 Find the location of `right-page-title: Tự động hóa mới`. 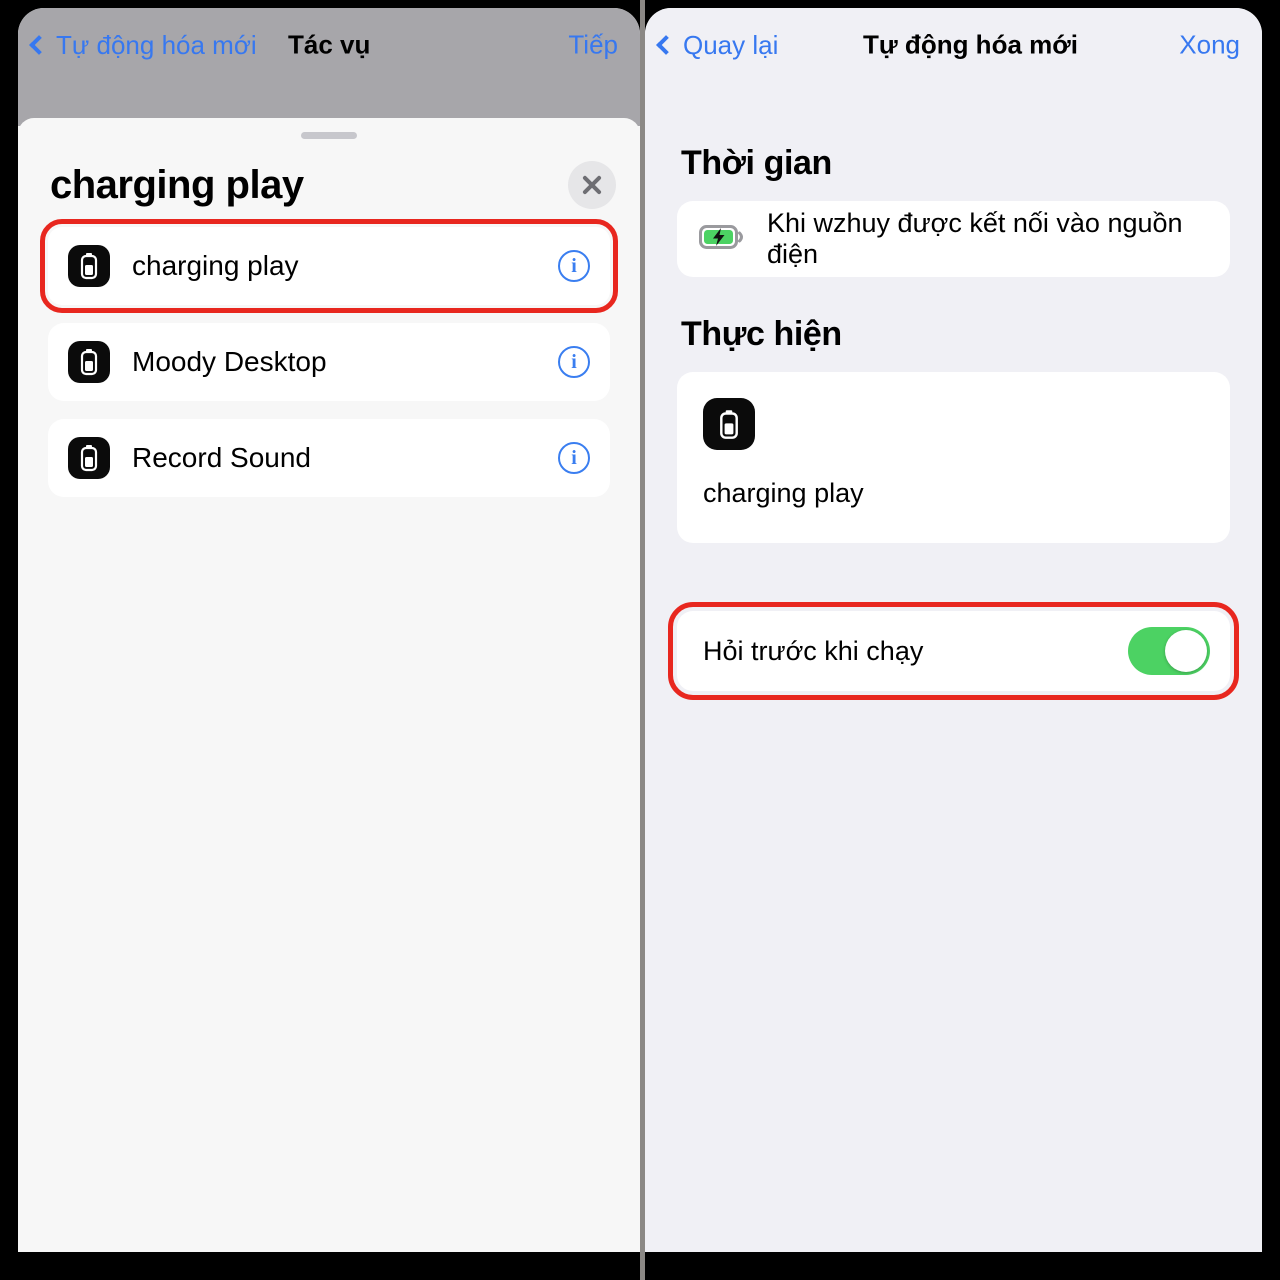

right-page-title: Tự động hóa mới is located at coordinates (970, 44).